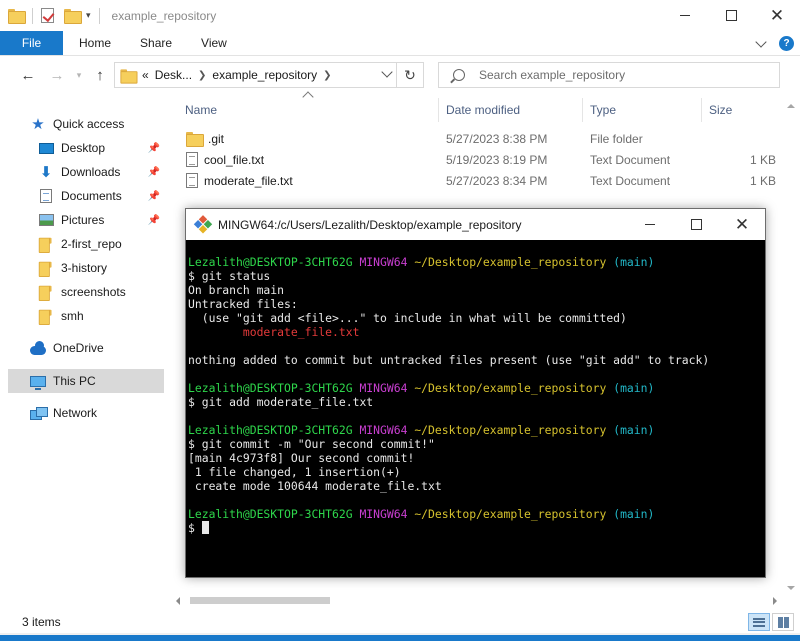 This screenshot has height=641, width=800. Describe the element at coordinates (86, 381) in the screenshot. I see `sidebar-item-this-pc: This PC` at that location.